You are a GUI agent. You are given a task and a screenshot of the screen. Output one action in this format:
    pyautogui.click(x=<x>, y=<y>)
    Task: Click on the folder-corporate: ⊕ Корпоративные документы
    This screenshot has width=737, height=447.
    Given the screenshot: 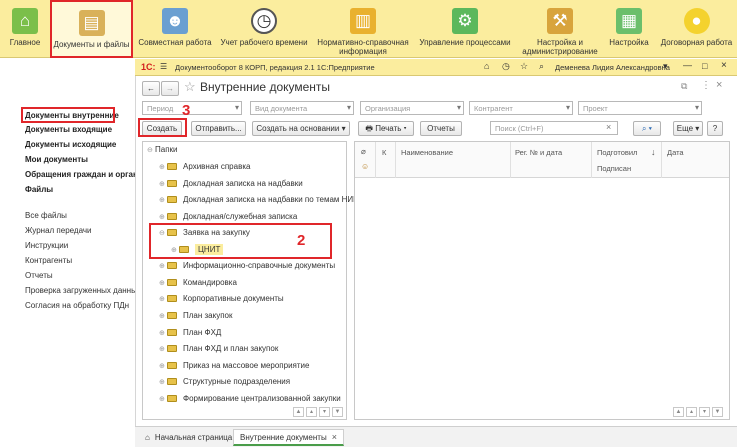 What is the action you would take?
    pyautogui.click(x=221, y=298)
    